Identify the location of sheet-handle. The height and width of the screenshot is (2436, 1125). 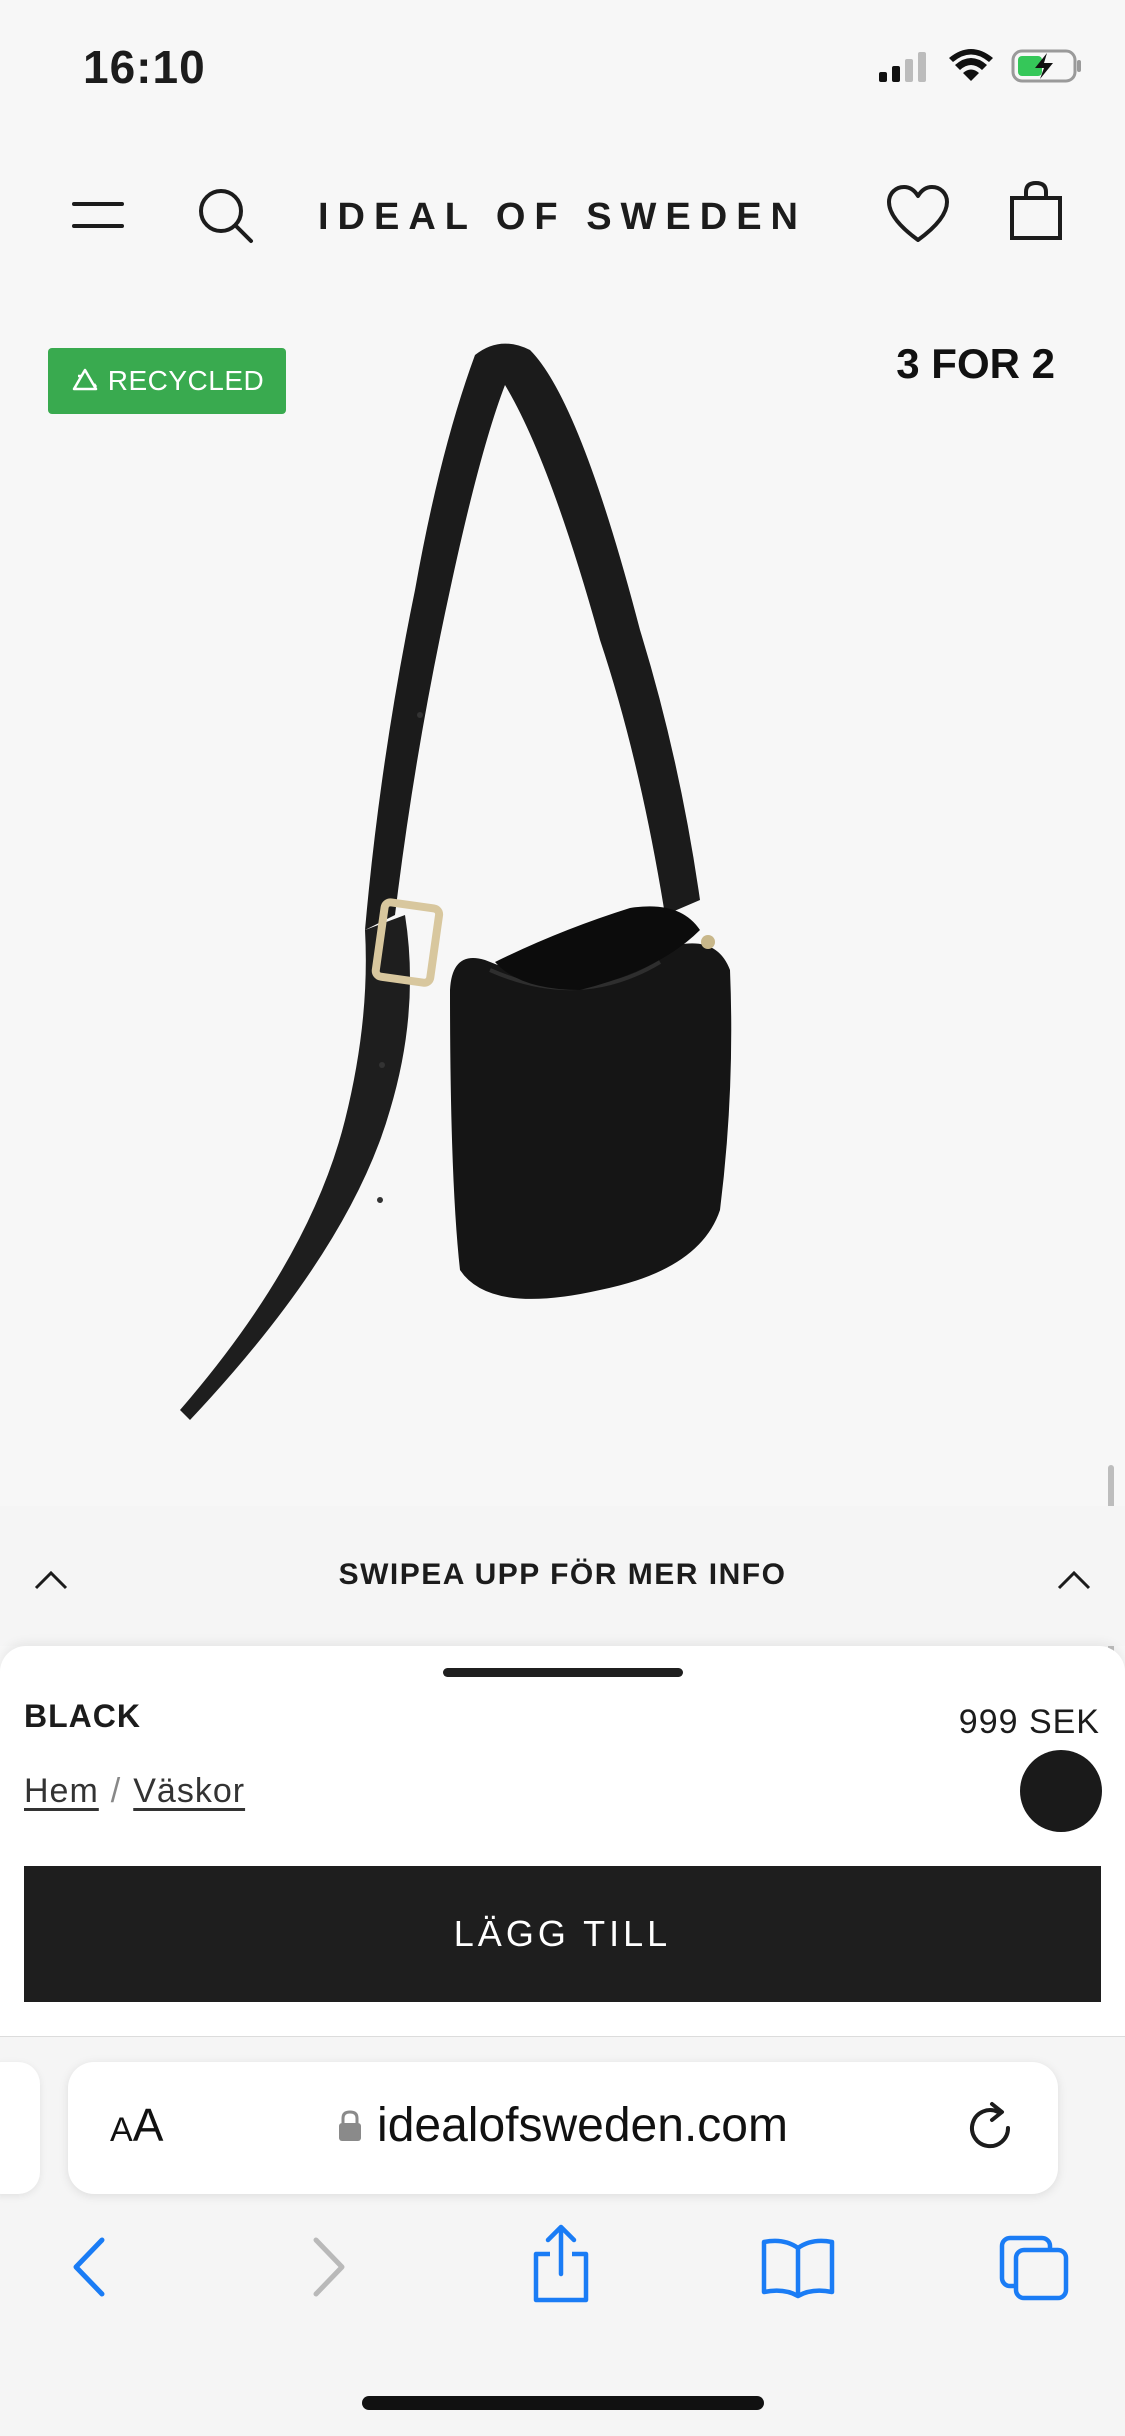
(563, 1672).